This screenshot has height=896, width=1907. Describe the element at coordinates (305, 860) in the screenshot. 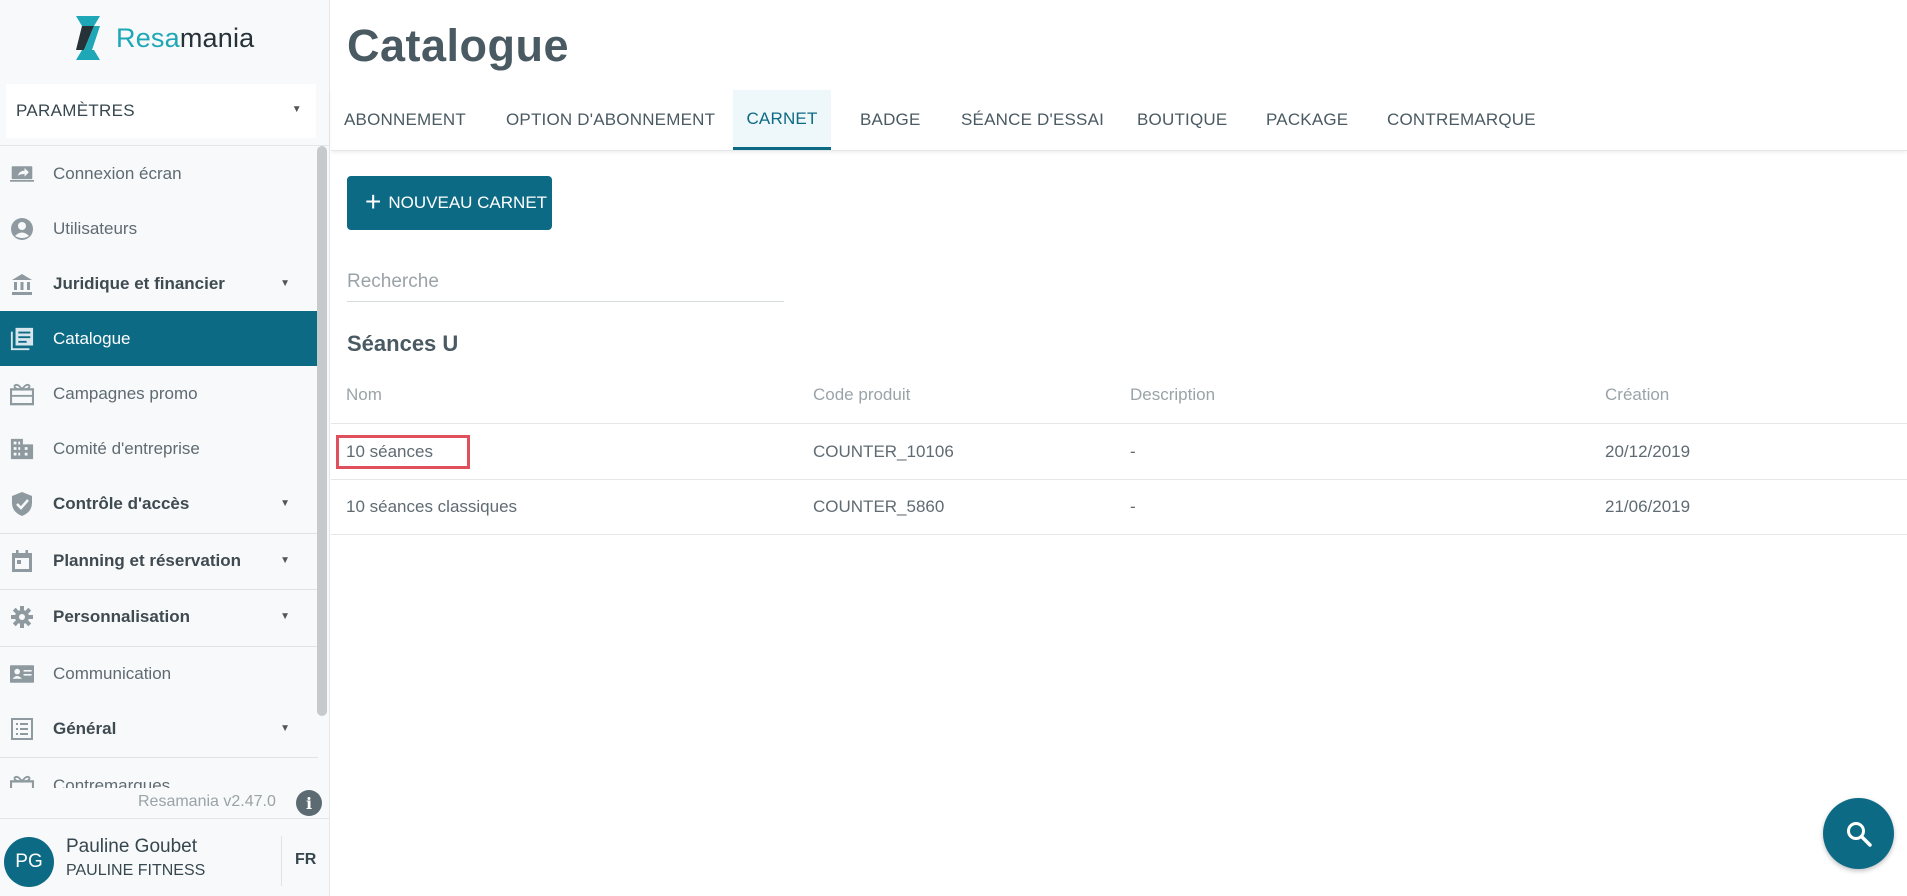

I see `language-switch: FR` at that location.